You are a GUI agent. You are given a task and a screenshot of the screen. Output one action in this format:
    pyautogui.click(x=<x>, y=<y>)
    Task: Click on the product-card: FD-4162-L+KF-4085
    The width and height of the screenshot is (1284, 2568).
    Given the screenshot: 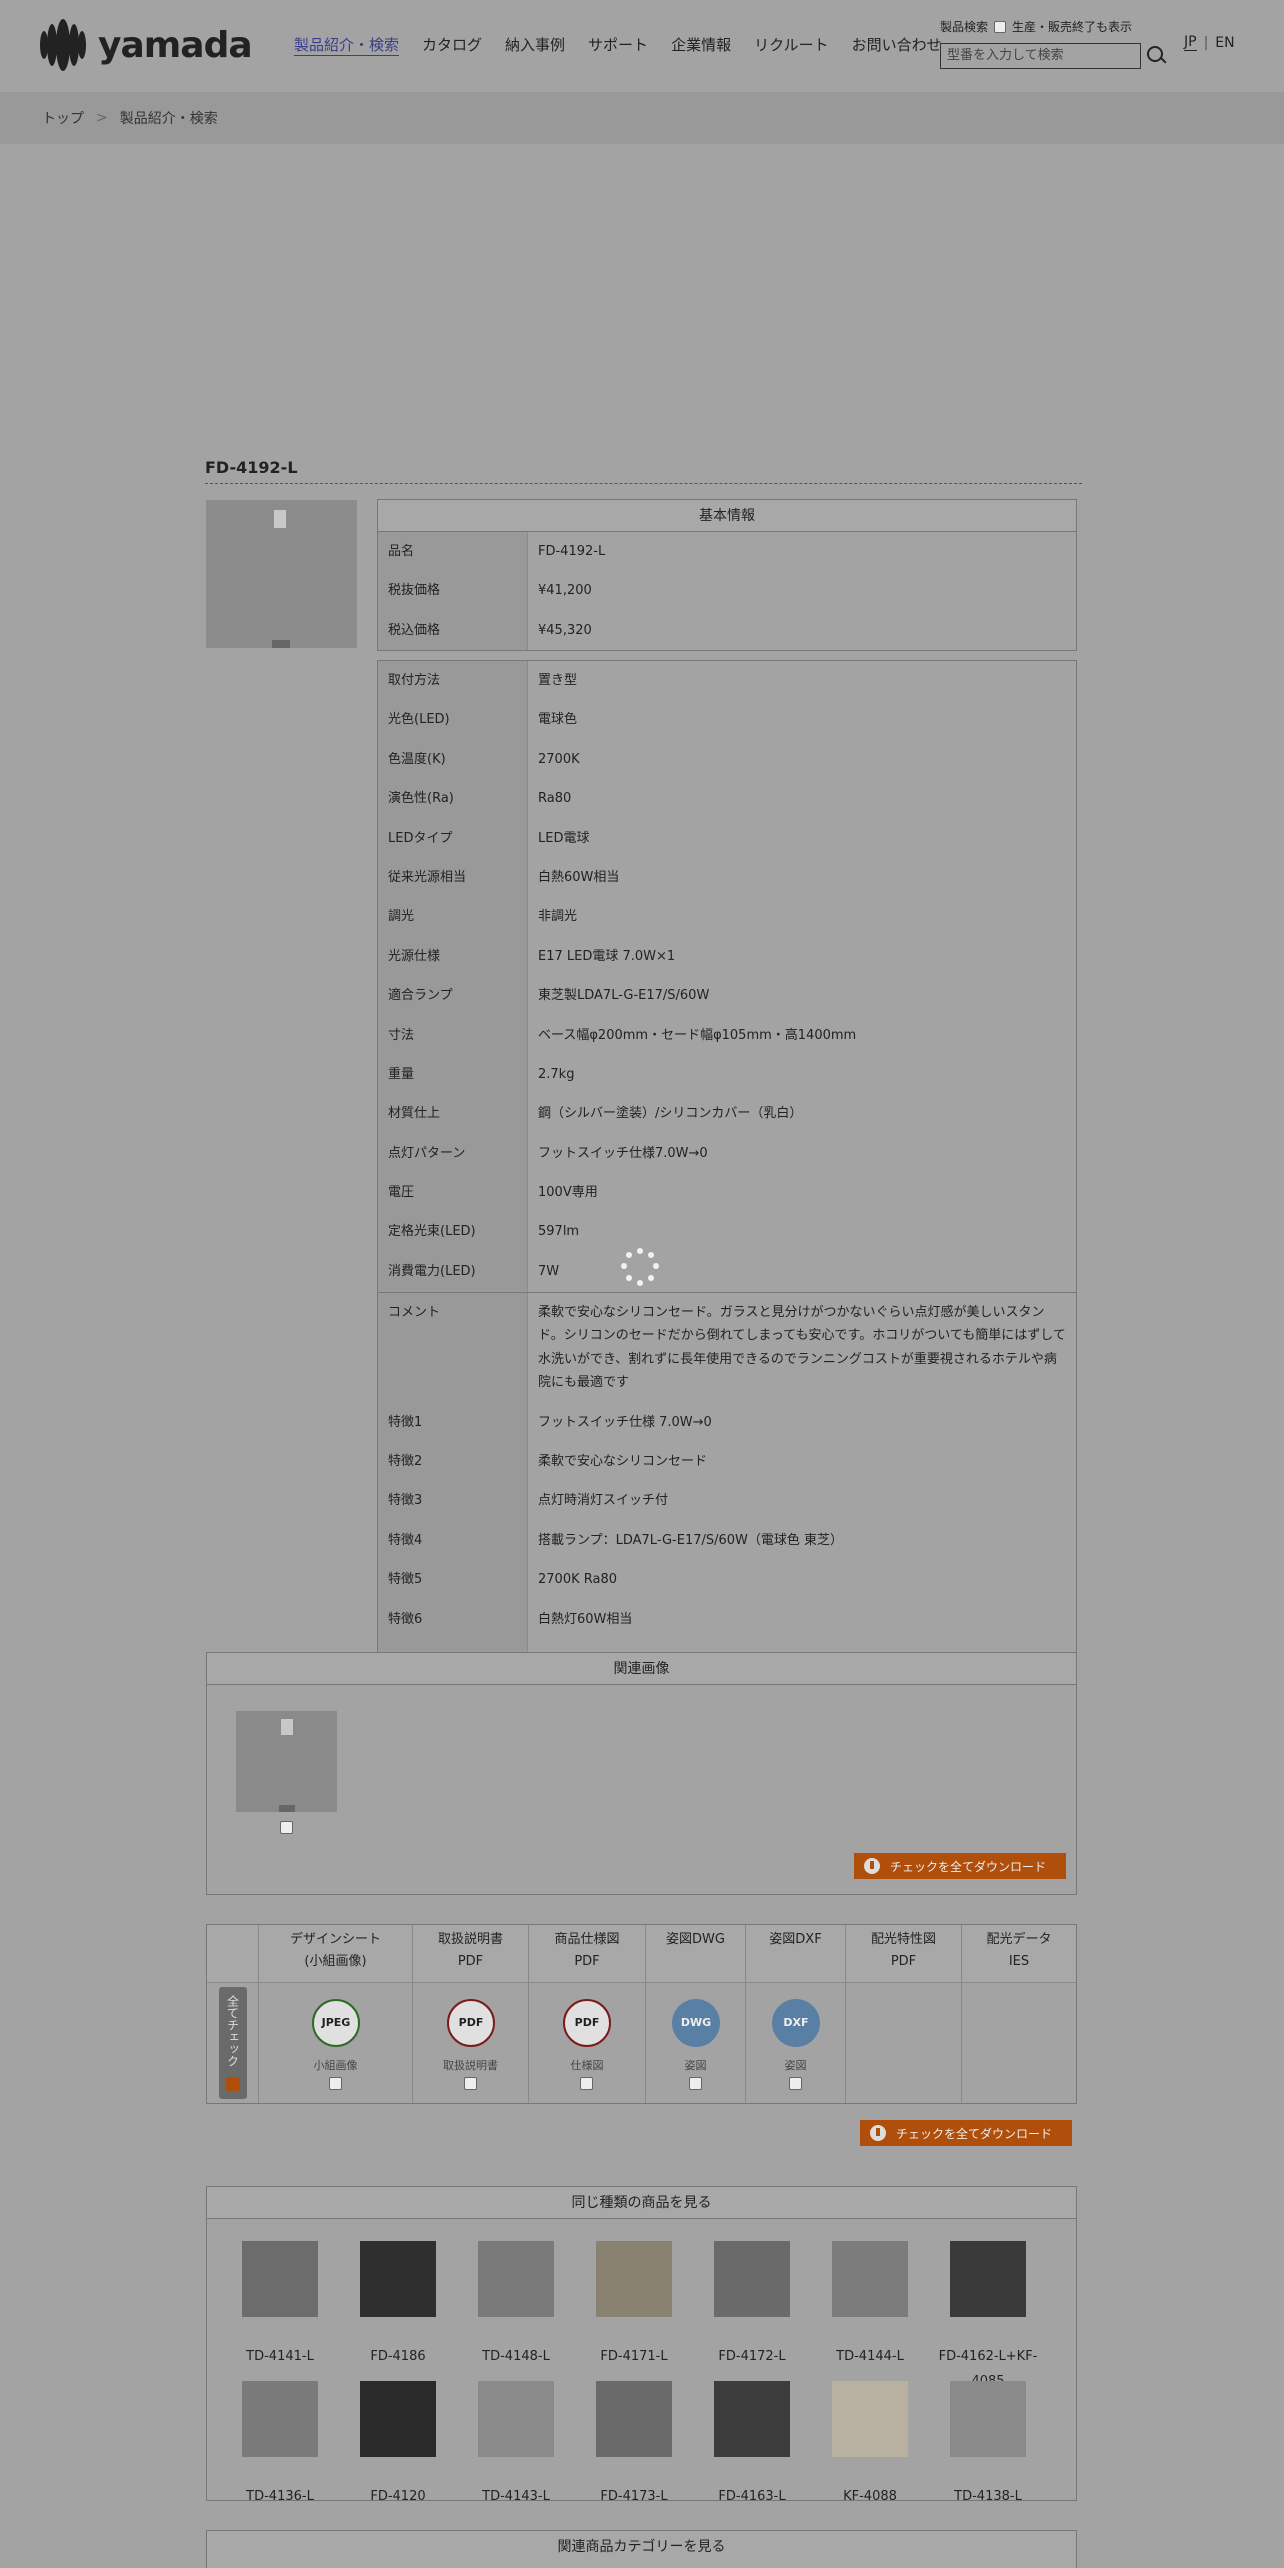 What is the action you would take?
    pyautogui.click(x=988, y=2317)
    